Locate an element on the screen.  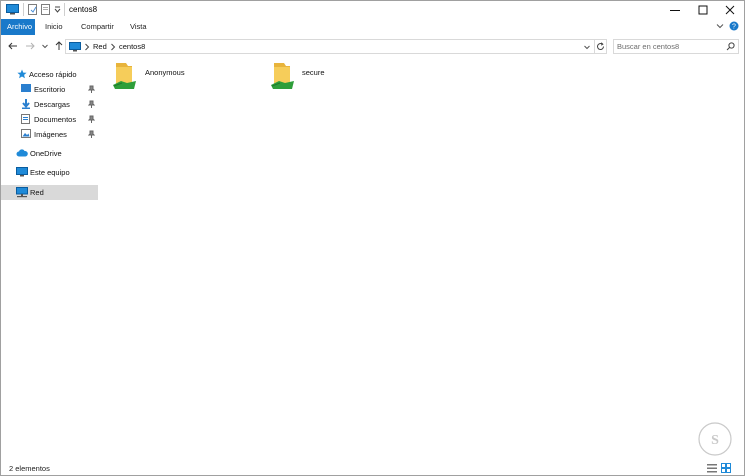
address-history-dropdown is located at coordinates (587, 48).